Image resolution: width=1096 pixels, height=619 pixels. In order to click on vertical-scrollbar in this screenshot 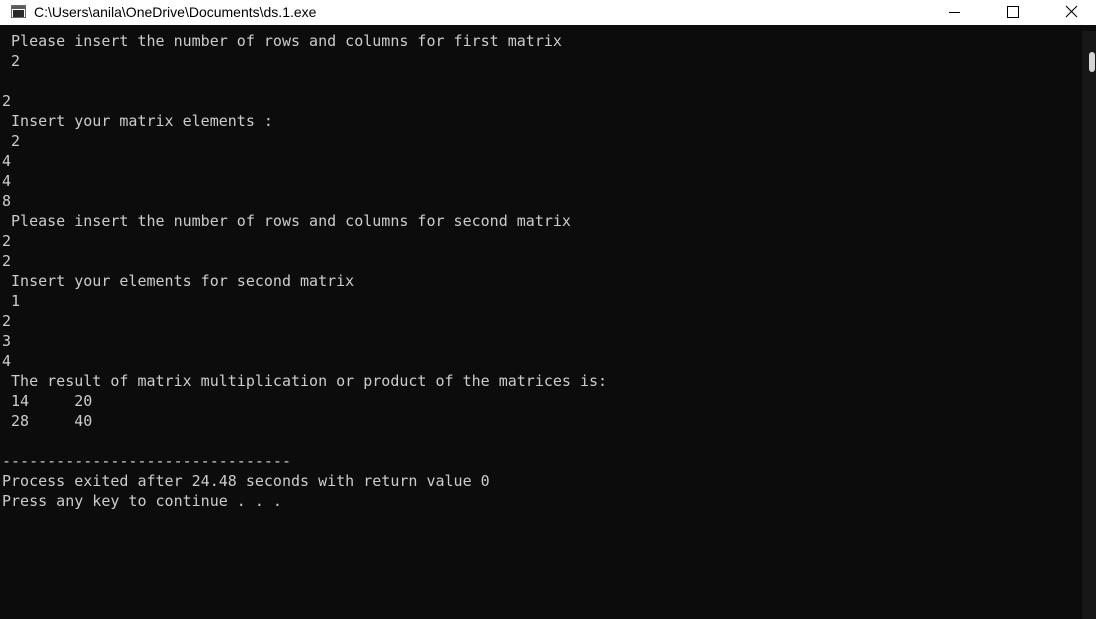, I will do `click(1089, 325)`.